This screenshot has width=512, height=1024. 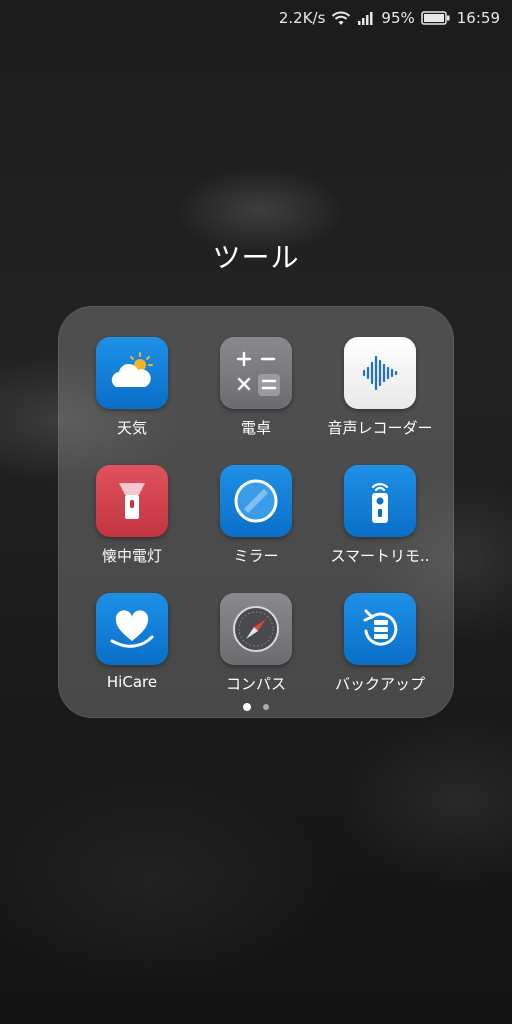 What do you see at coordinates (256, 707) in the screenshot?
I see `page-indicator` at bounding box center [256, 707].